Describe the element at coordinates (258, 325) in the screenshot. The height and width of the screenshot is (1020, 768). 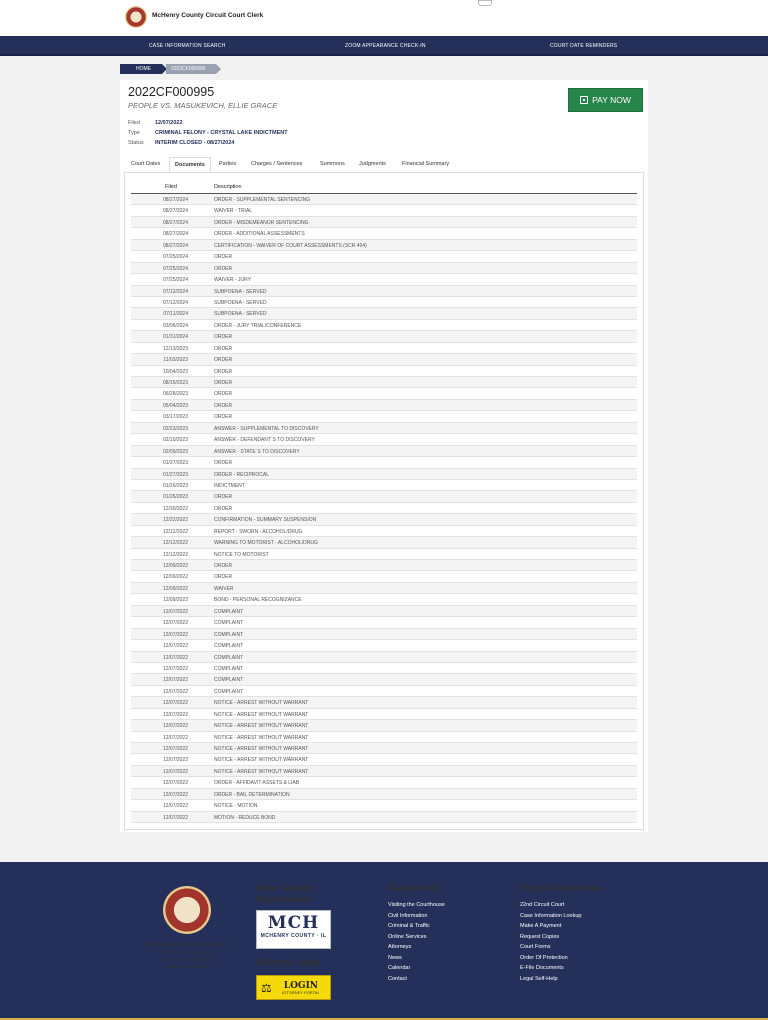
I see `document-description: ORDER - JURY TRIAL/CONFERENCE` at that location.